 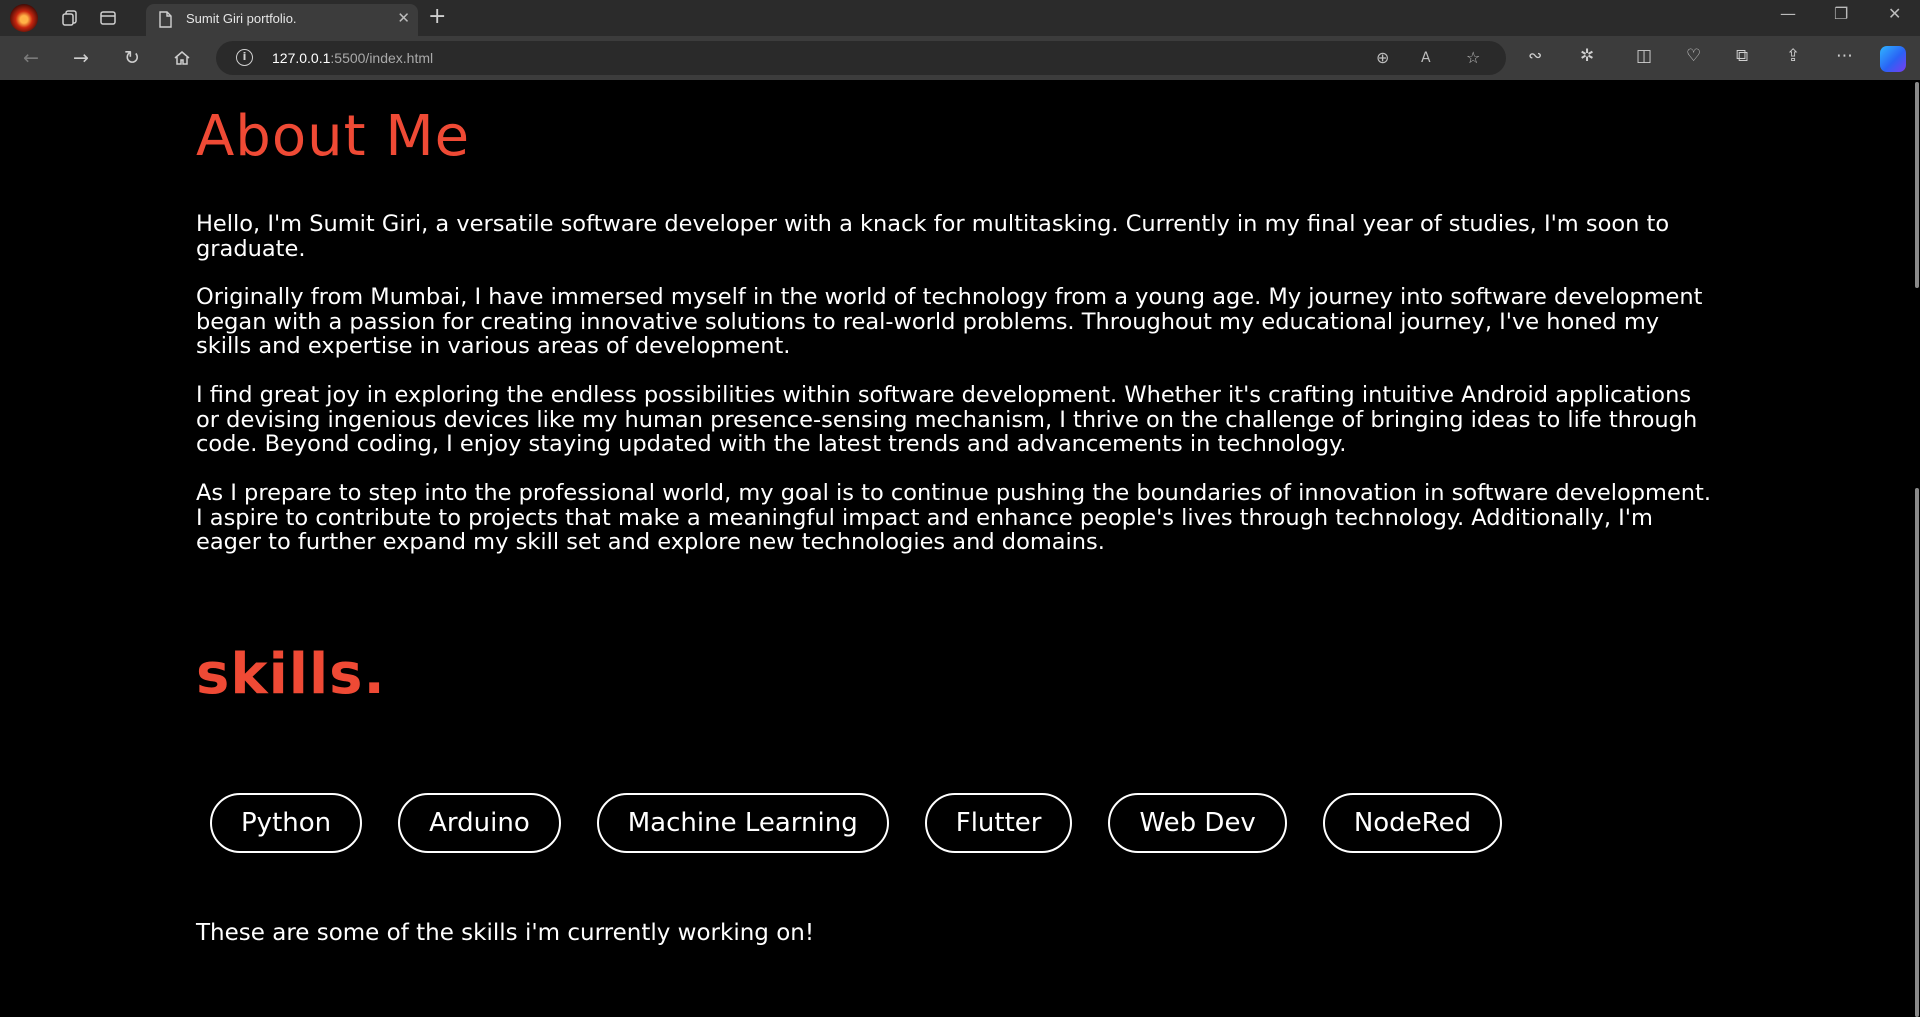 What do you see at coordinates (31, 58) in the screenshot?
I see `back-icon: ←` at bounding box center [31, 58].